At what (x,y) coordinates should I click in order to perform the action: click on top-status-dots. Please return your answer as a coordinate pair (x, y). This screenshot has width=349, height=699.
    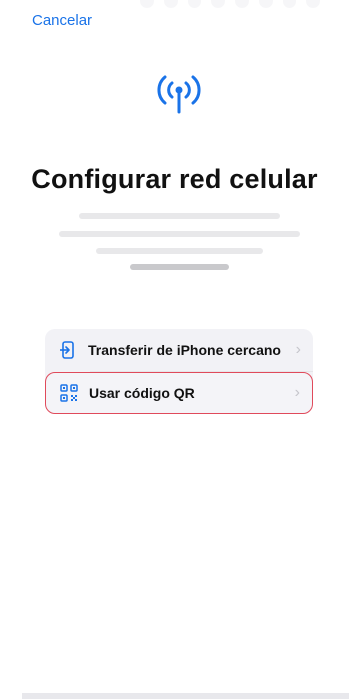
    Looking at the image, I should click on (230, 5).